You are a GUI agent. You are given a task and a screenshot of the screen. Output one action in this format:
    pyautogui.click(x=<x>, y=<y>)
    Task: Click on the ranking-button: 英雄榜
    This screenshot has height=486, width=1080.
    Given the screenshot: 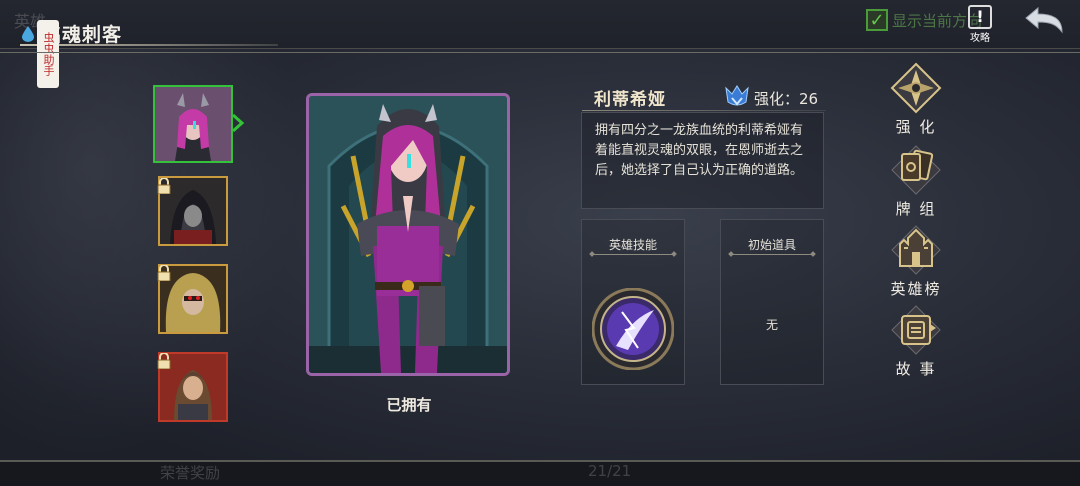 What is the action you would take?
    pyautogui.click(x=916, y=261)
    